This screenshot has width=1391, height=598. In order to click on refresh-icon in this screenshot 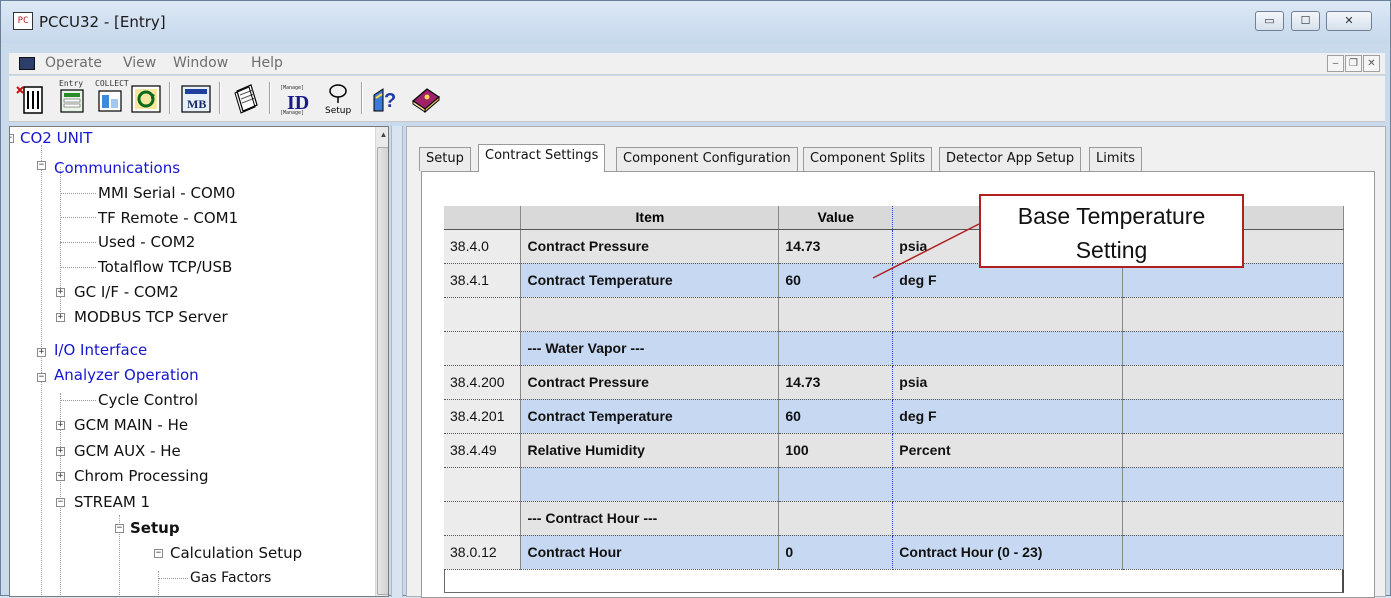, I will do `click(146, 98)`.